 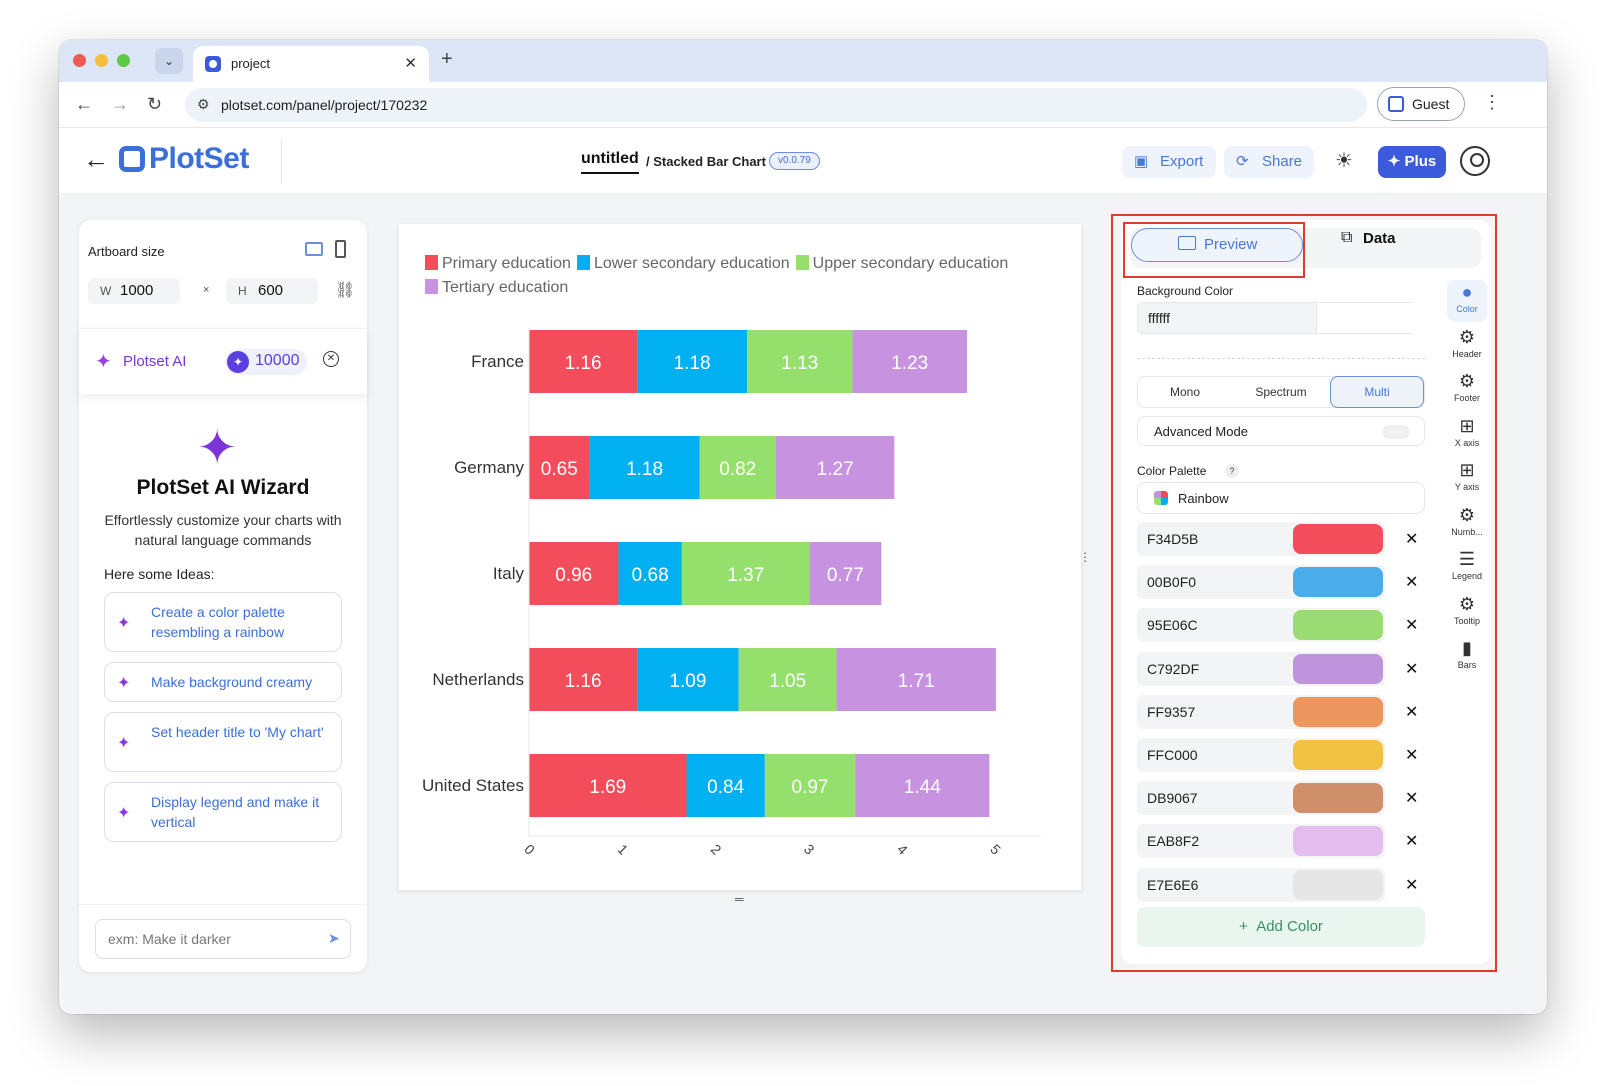 What do you see at coordinates (1475, 161) in the screenshot?
I see `user-avatar-icon` at bounding box center [1475, 161].